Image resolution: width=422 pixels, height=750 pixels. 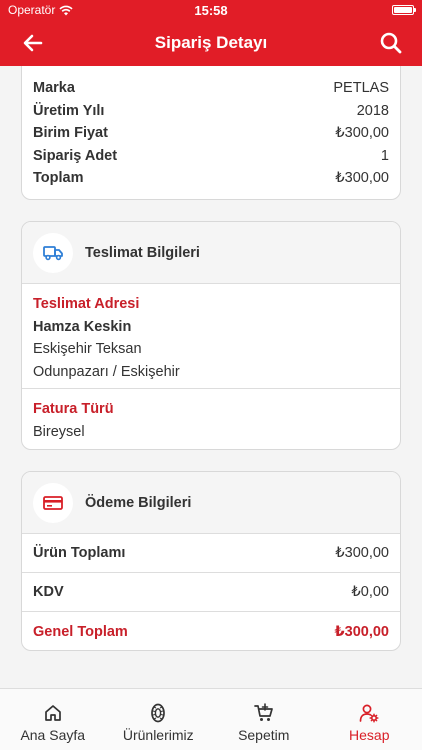 I want to click on page-title: Sipariş Detayı, so click(x=211, y=42).